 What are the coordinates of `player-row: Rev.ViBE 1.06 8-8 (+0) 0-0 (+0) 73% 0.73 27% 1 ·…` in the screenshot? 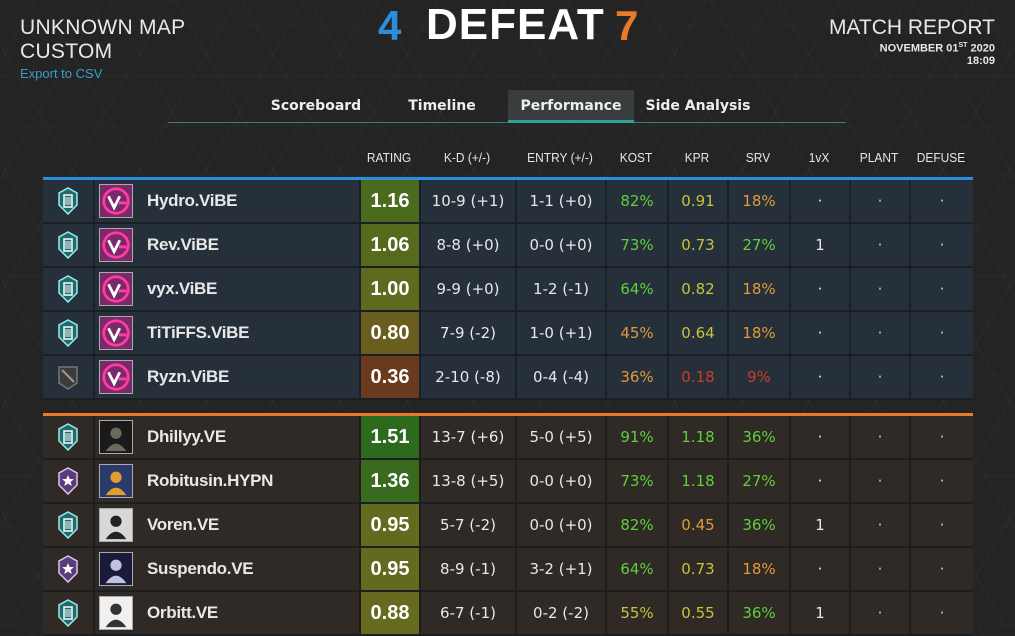 It's located at (508, 246).